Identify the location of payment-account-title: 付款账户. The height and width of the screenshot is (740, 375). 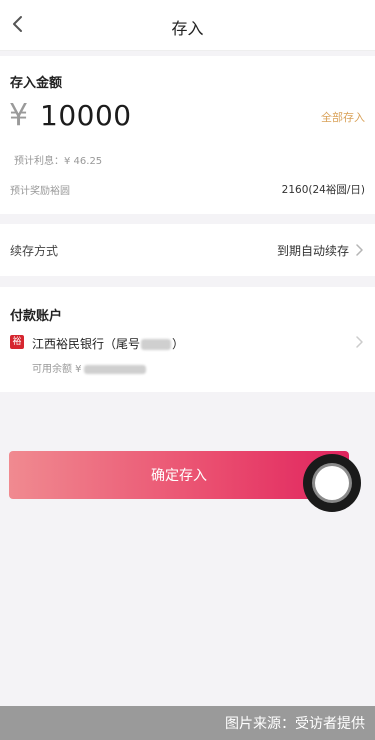
(36, 316).